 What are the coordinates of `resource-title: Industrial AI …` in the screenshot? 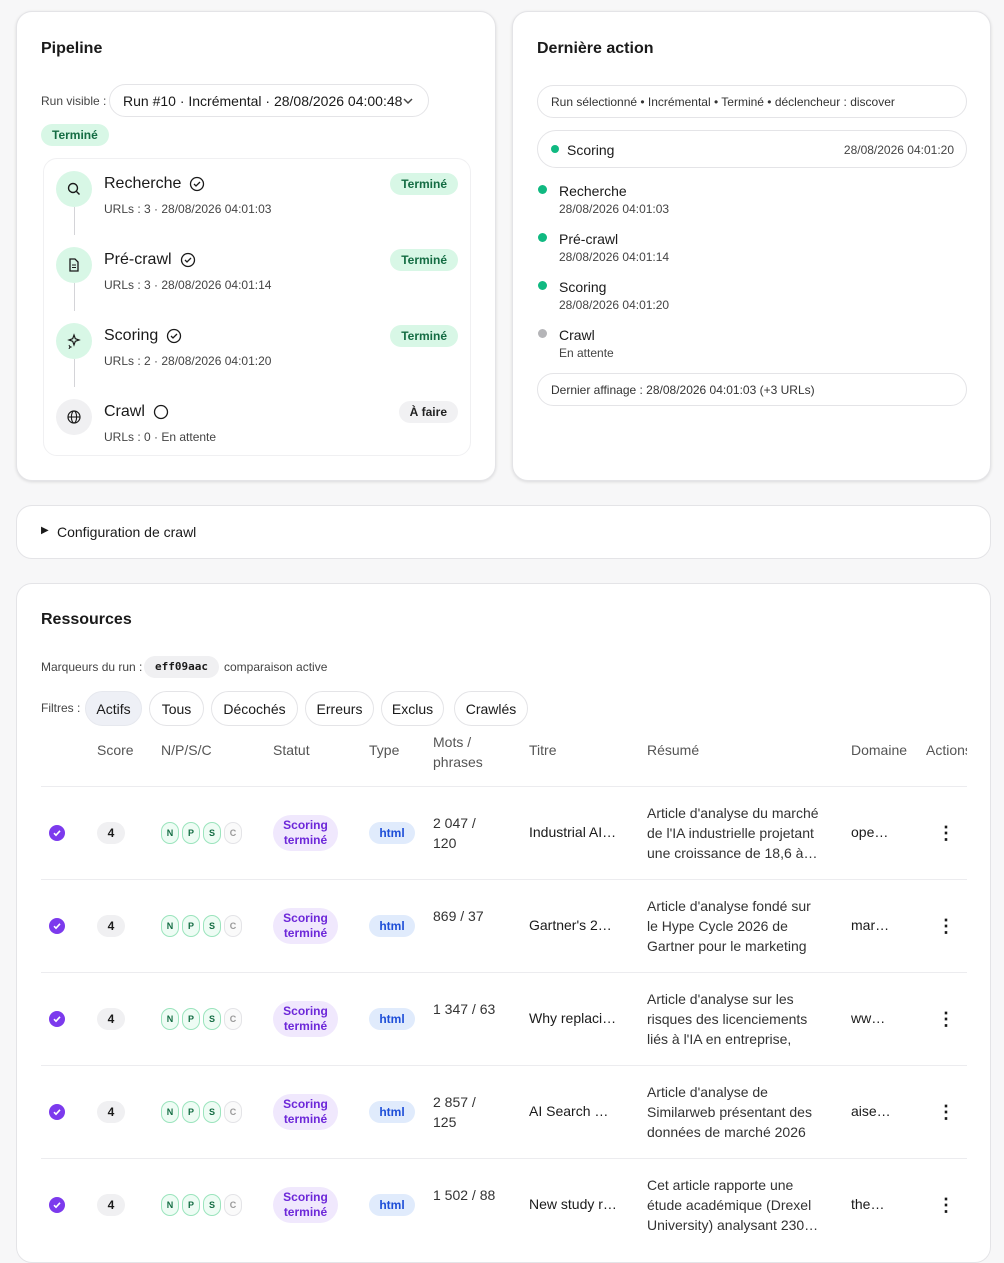 It's located at (573, 832).